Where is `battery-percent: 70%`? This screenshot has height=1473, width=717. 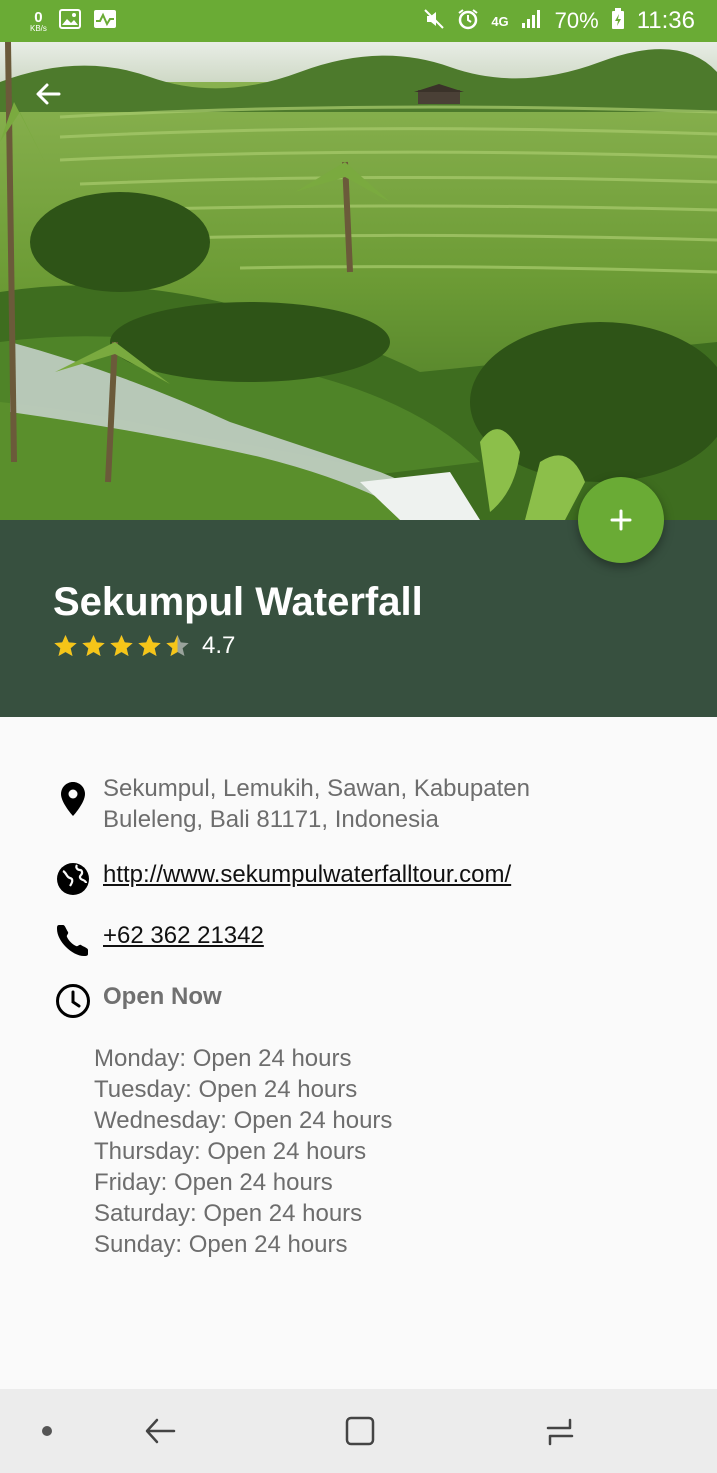
battery-percent: 70% is located at coordinates (576, 20).